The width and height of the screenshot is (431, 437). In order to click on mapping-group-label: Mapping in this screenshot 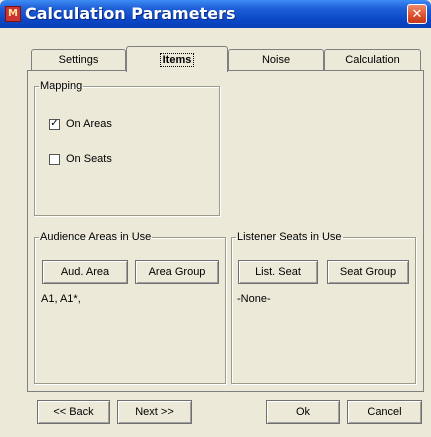, I will do `click(61, 86)`.